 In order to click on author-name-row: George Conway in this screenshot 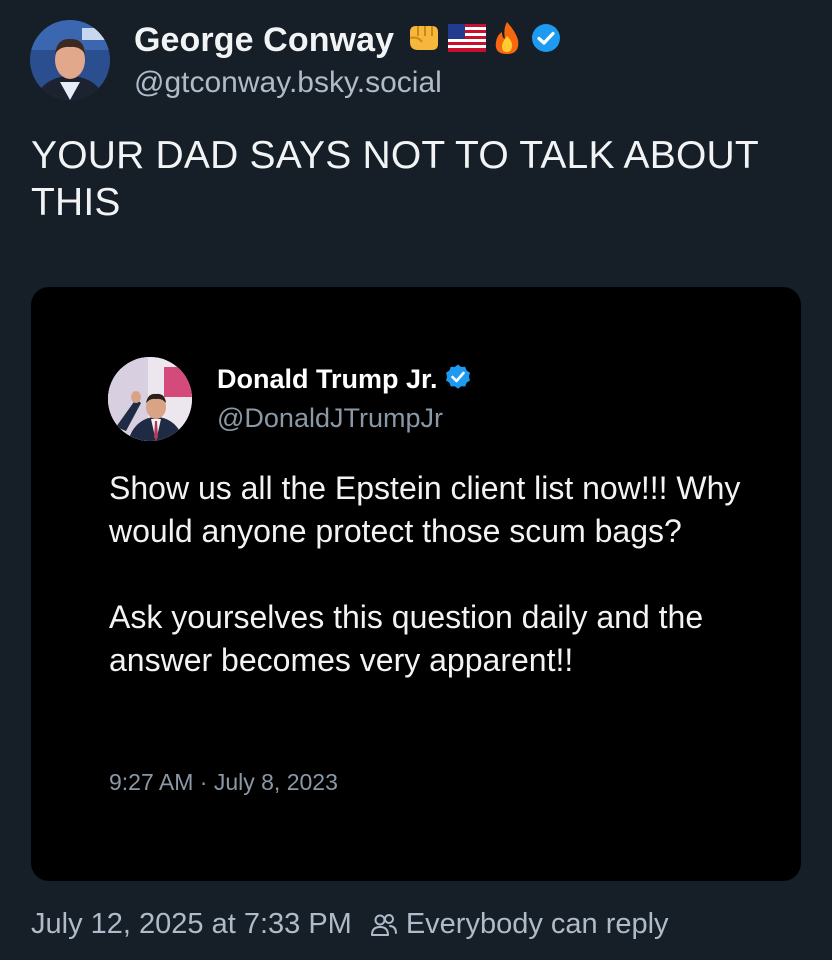, I will do `click(348, 40)`.